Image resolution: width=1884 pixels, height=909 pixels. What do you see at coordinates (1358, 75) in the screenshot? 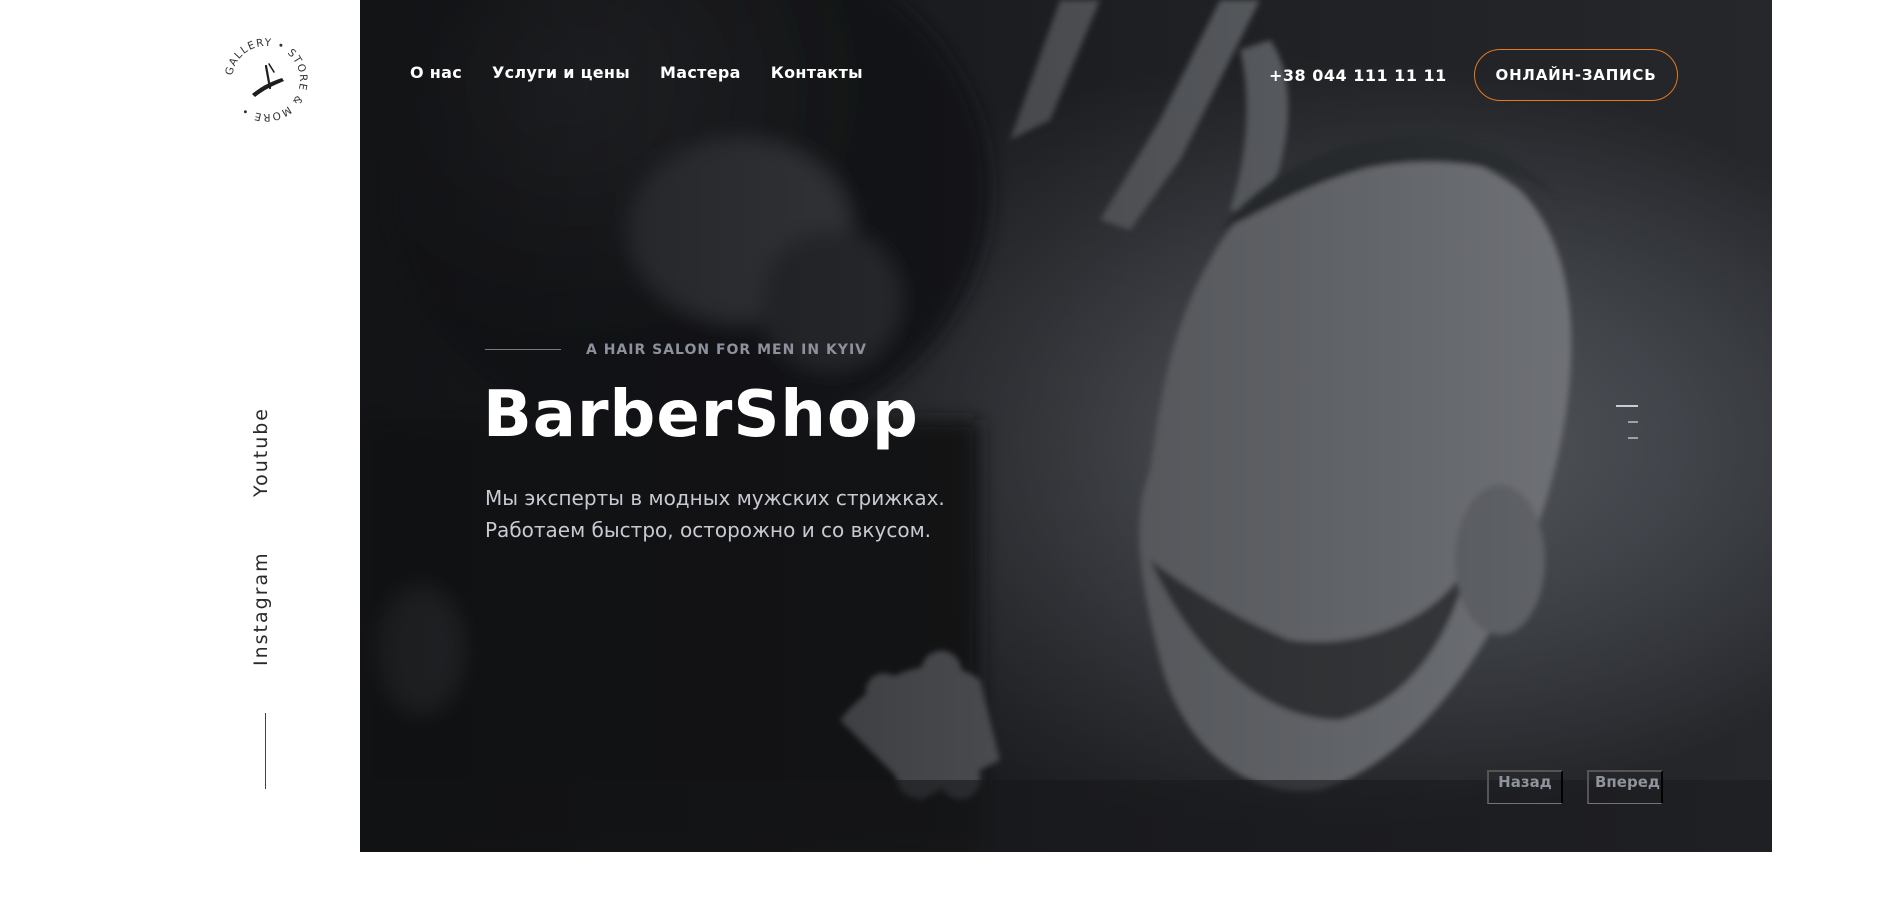
I see `phone-link: +38 044 111 11 11` at bounding box center [1358, 75].